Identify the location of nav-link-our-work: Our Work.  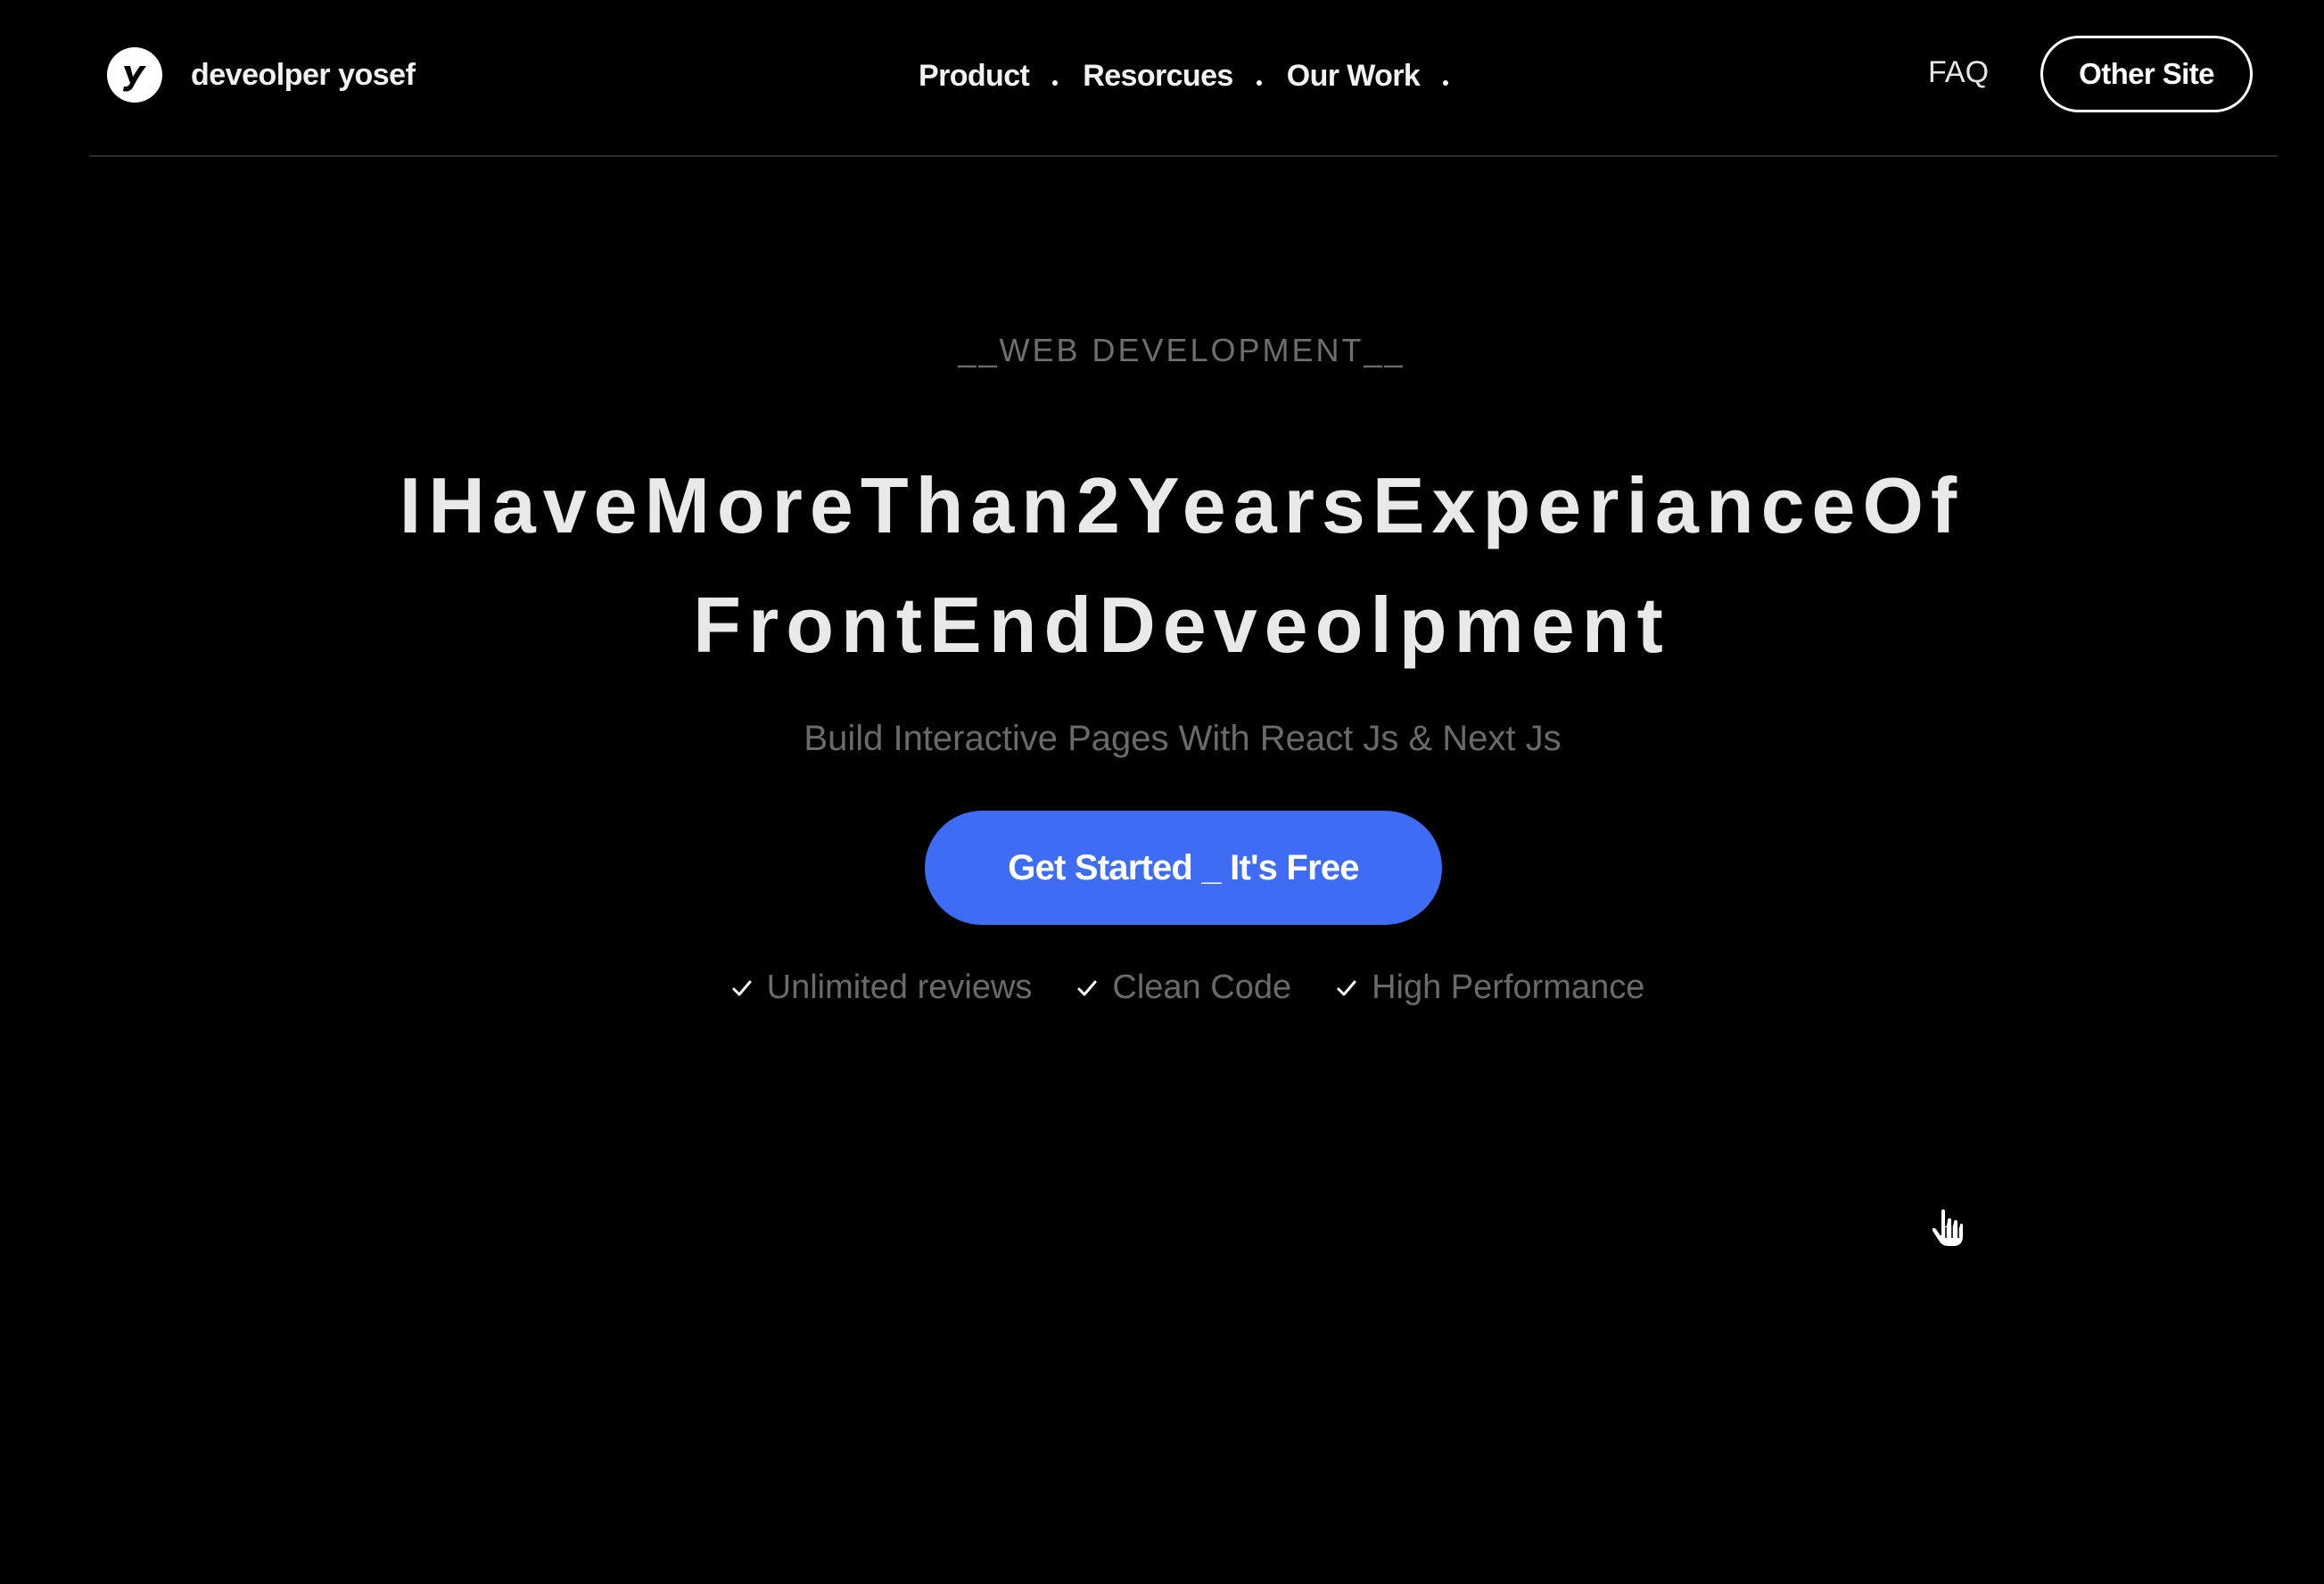
(1354, 76).